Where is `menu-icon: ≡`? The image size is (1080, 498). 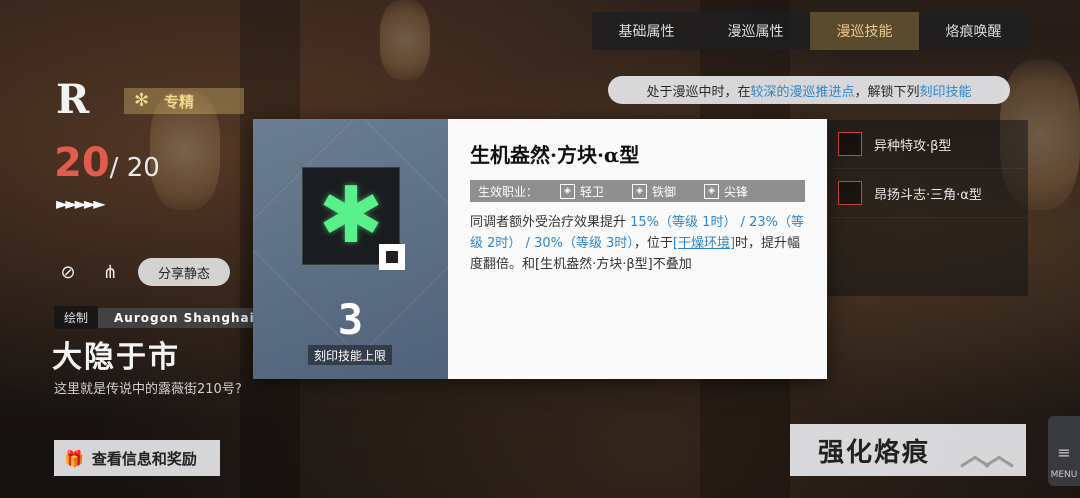 menu-icon: ≡ is located at coordinates (1064, 452).